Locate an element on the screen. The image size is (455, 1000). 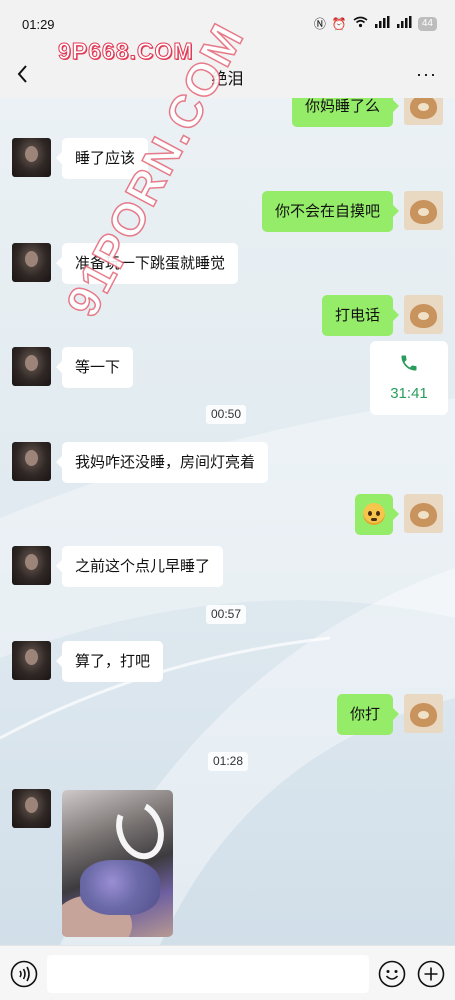
chat-title: 绝泪 is located at coordinates (227, 79).